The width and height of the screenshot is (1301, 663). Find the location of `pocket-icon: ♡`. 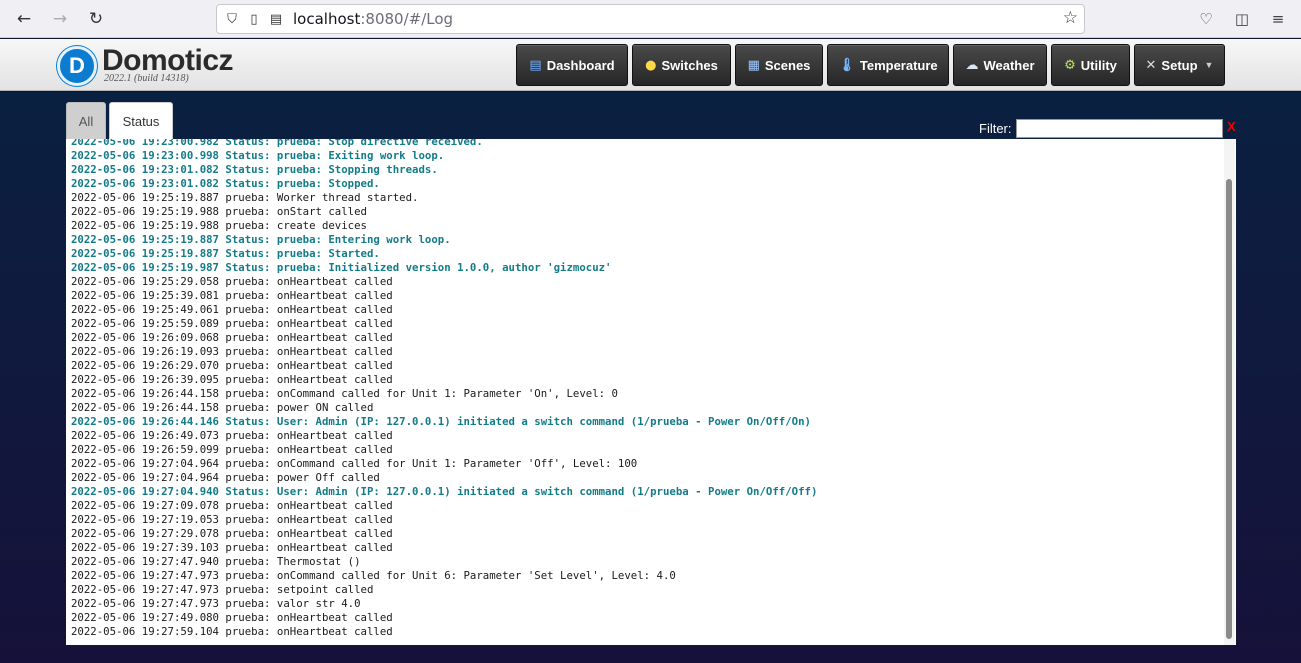

pocket-icon: ♡ is located at coordinates (1206, 19).